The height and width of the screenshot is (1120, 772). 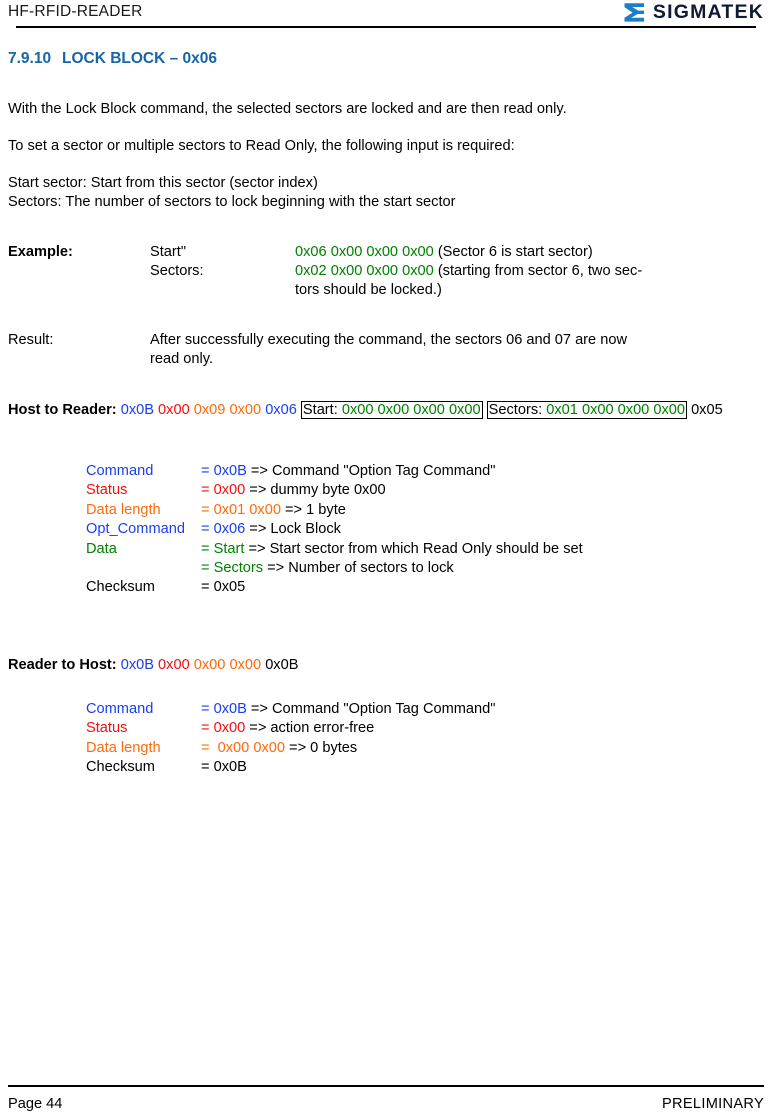 What do you see at coordinates (386, 27) in the screenshot?
I see `header-divider` at bounding box center [386, 27].